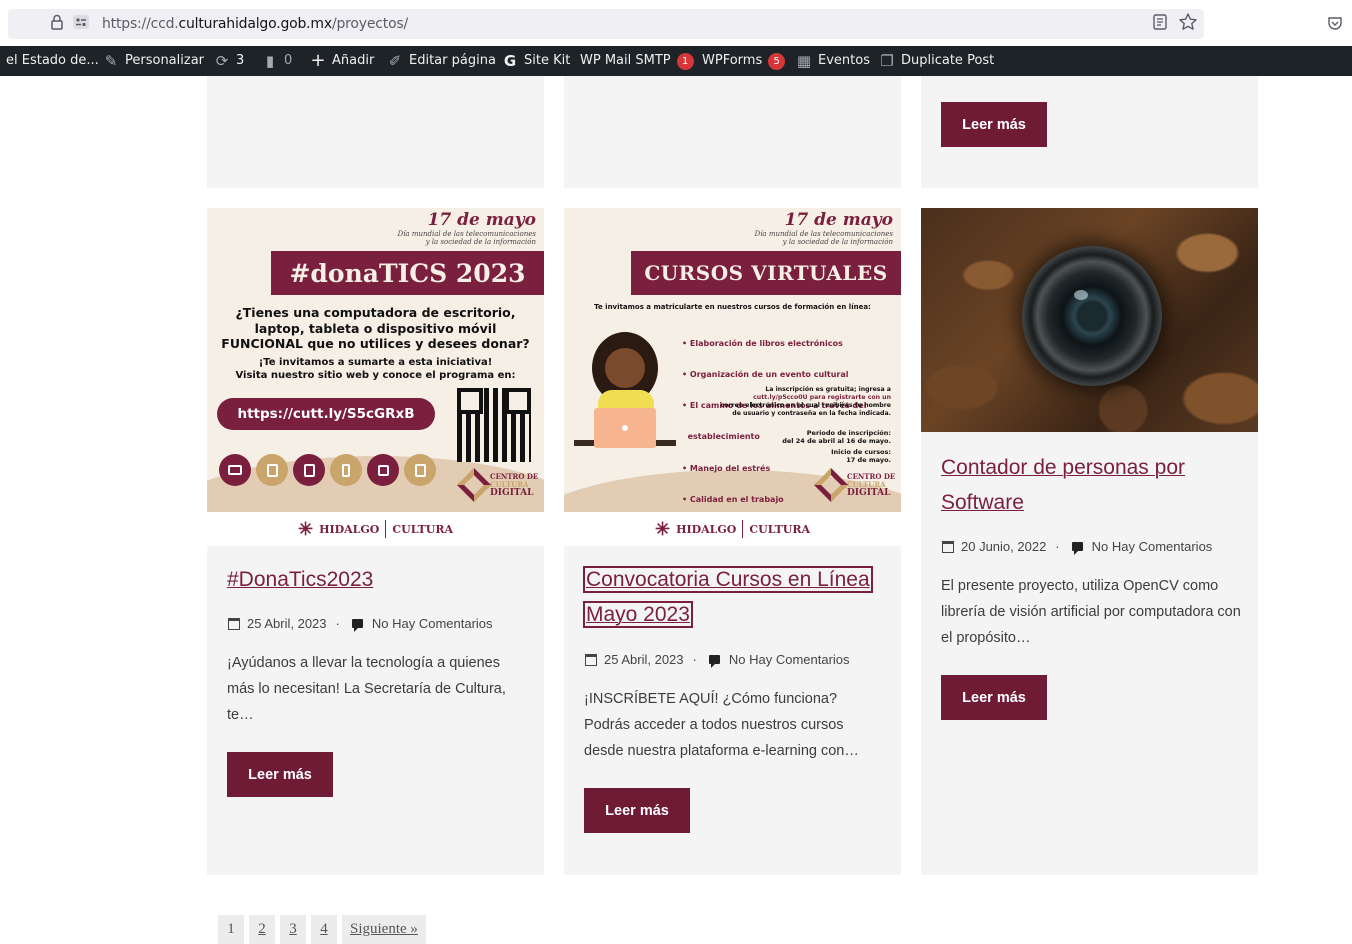 Image resolution: width=1352 pixels, height=944 pixels. Describe the element at coordinates (222, 61) in the screenshot. I see `updates-icon: ⟳` at that location.